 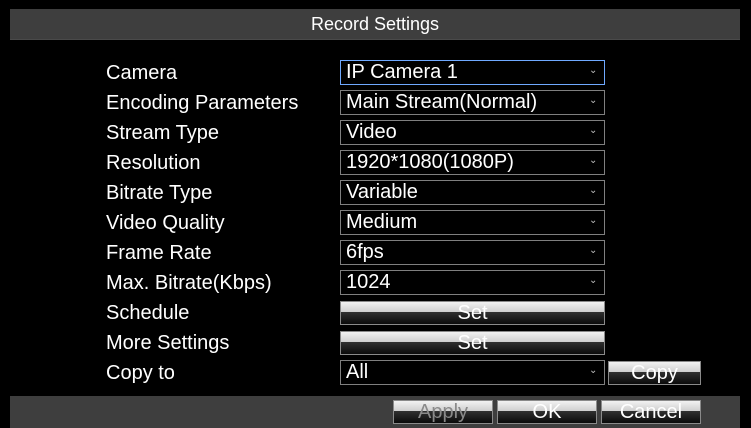 What do you see at coordinates (159, 253) in the screenshot?
I see `frame-rate-label: Frame Rate` at bounding box center [159, 253].